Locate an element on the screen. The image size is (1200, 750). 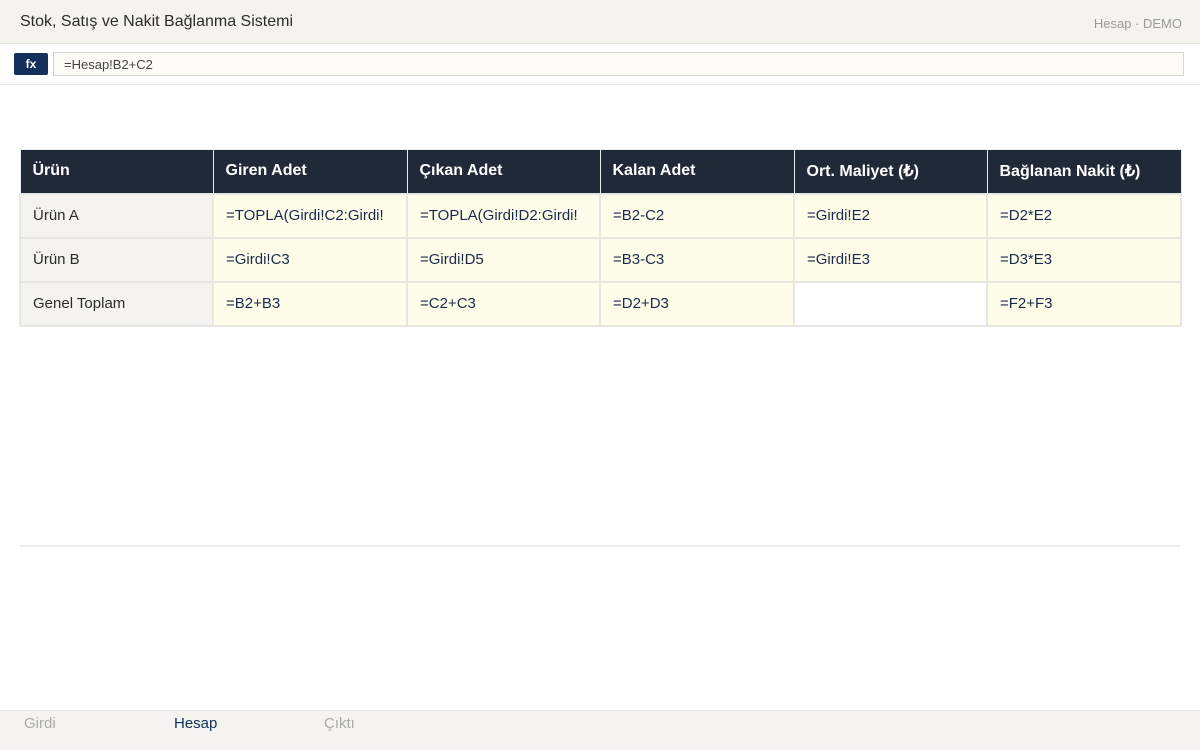
column-header-cikan-adet: Çıkan Adet is located at coordinates (503, 171).